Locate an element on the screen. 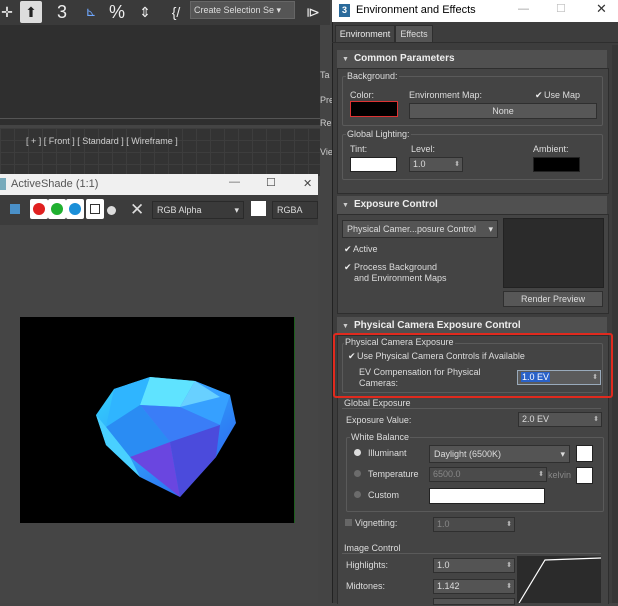  level-spinner: 1.0 ⬍ is located at coordinates (436, 164).